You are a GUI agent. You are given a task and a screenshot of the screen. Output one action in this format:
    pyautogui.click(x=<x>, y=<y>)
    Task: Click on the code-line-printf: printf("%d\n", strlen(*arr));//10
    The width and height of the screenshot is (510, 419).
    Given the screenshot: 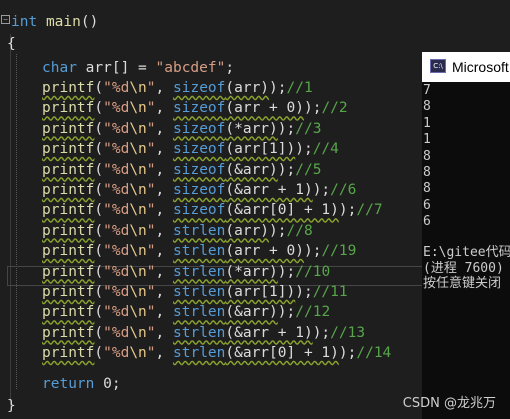 What is the action you would take?
    pyautogui.click(x=186, y=272)
    